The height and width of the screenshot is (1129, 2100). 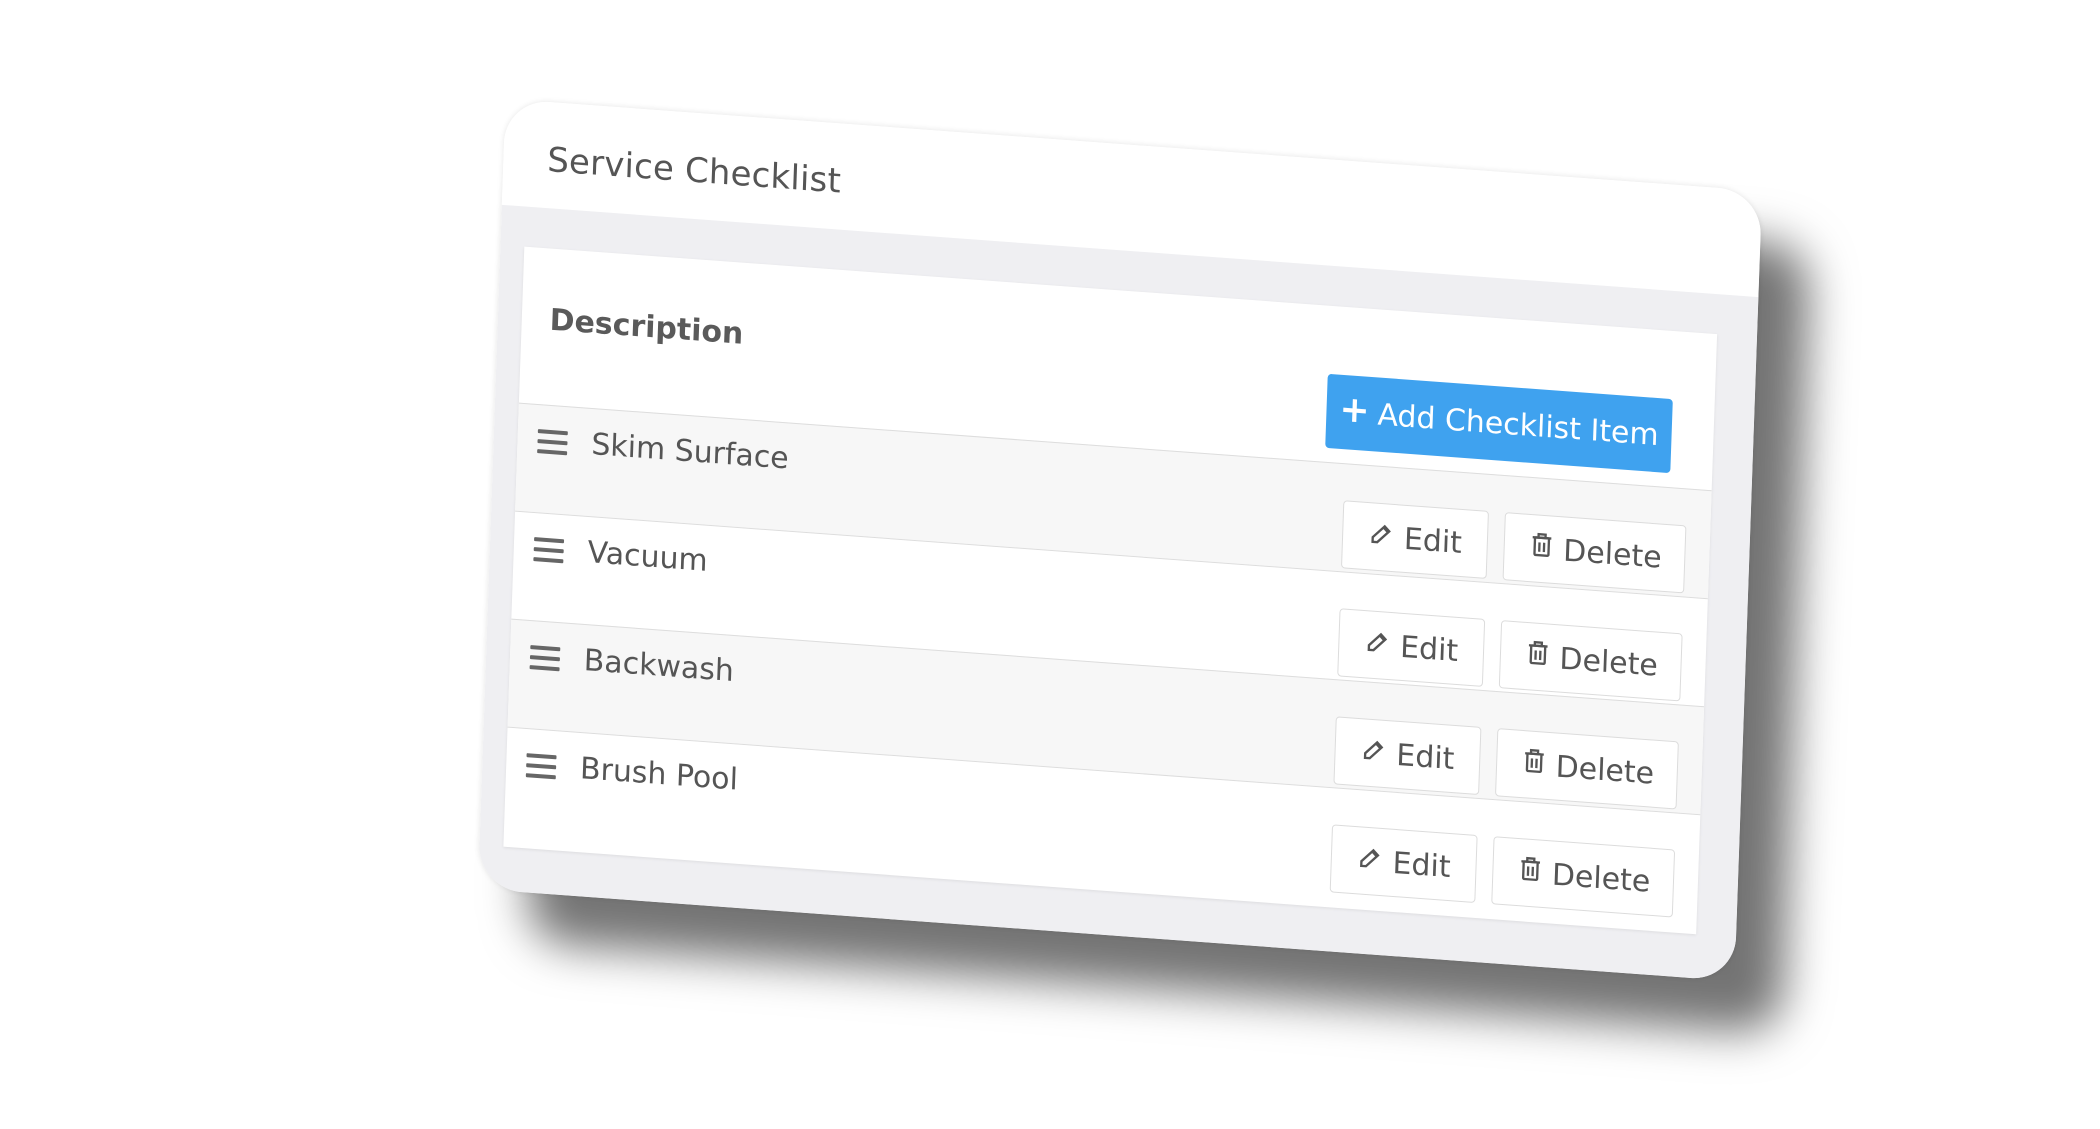 I want to click on plus-icon: +, so click(x=1354, y=410).